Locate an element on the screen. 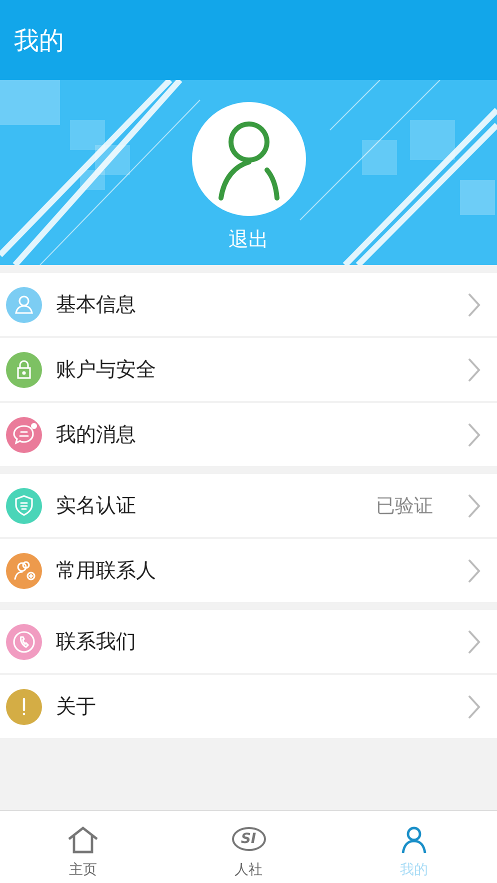 This screenshot has width=497, height=883. nav-tab: 主页 is located at coordinates (83, 847).